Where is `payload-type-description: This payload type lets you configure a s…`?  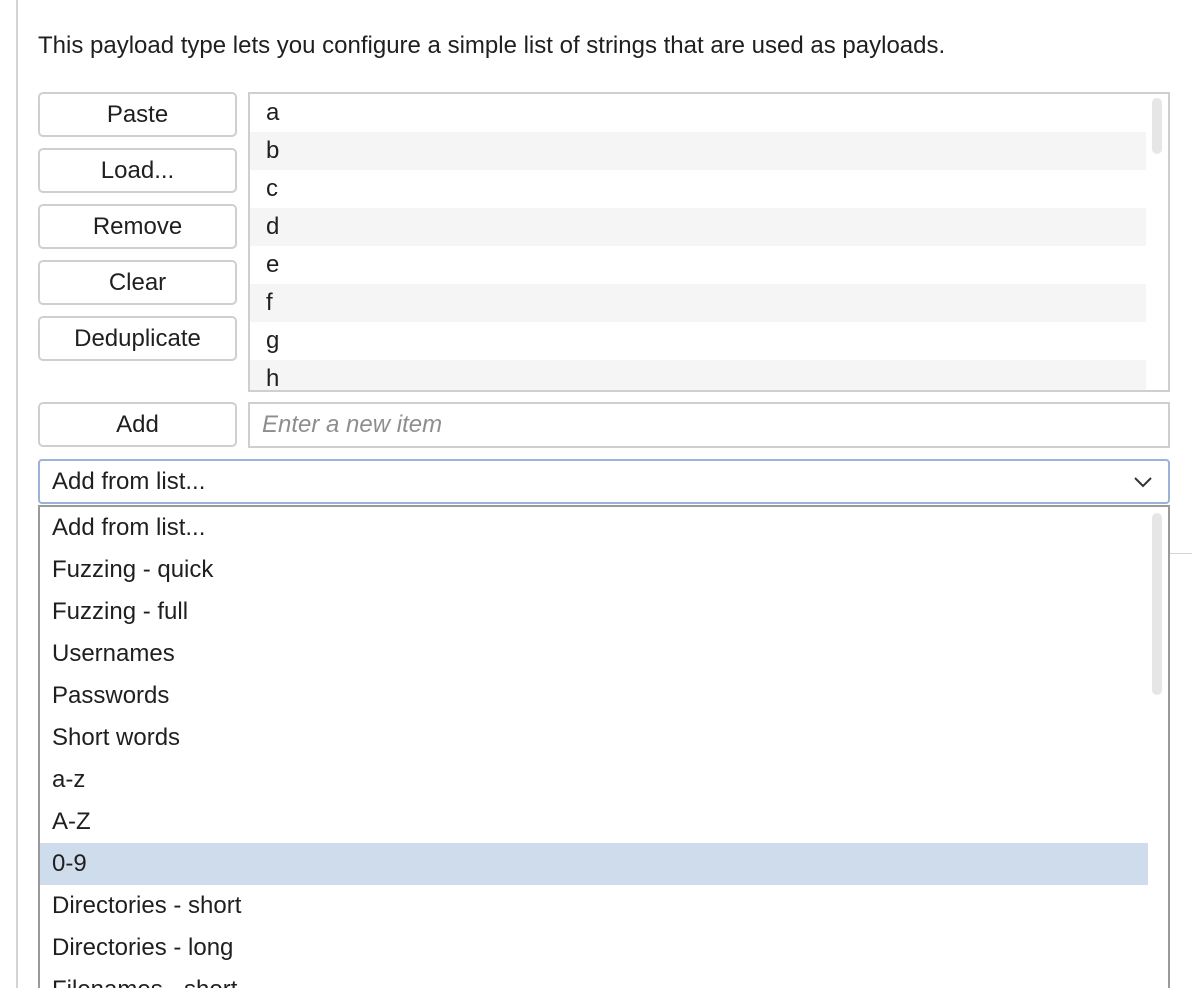 payload-type-description: This payload type lets you configure a s… is located at coordinates (492, 45).